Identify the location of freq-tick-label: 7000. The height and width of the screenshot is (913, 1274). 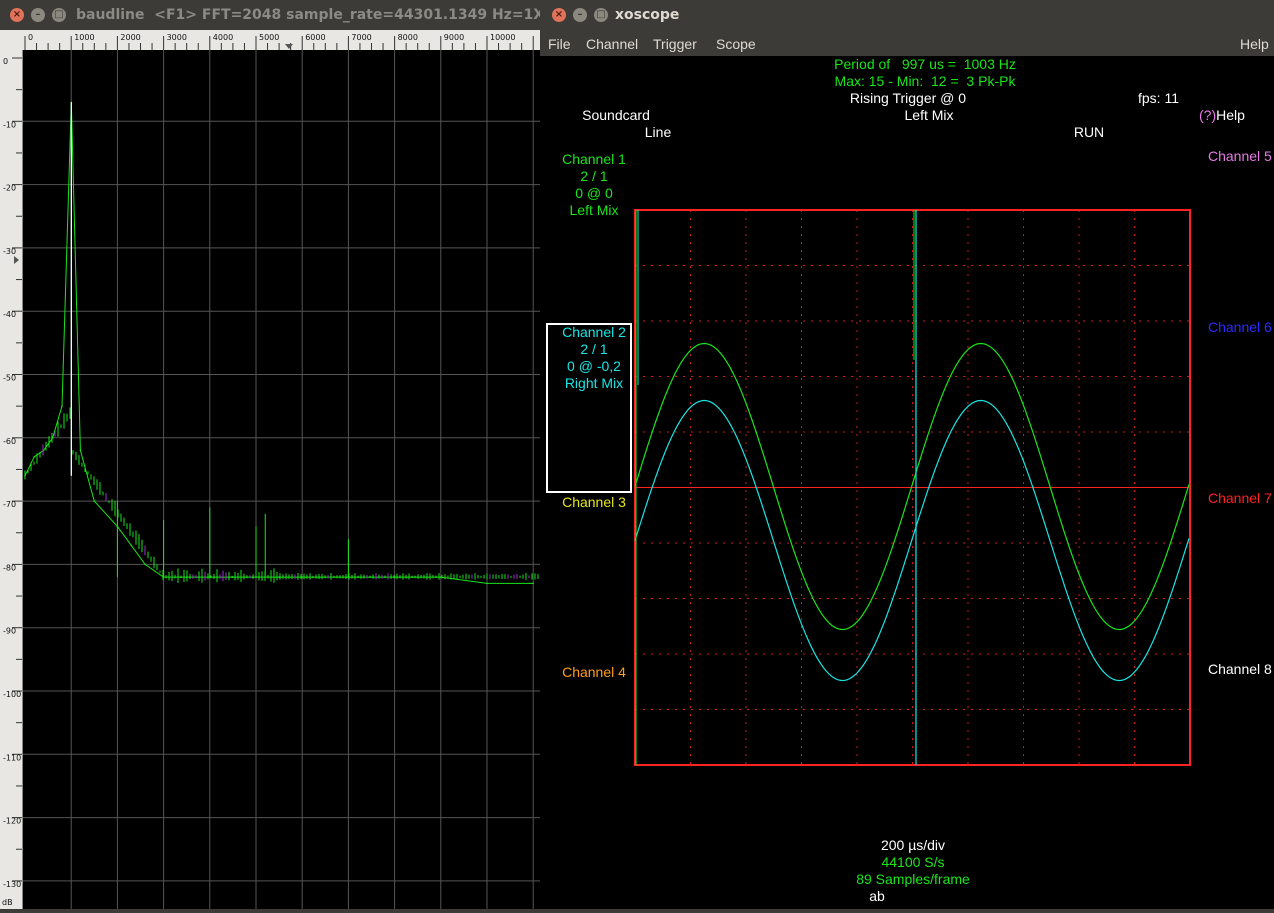
(361, 37).